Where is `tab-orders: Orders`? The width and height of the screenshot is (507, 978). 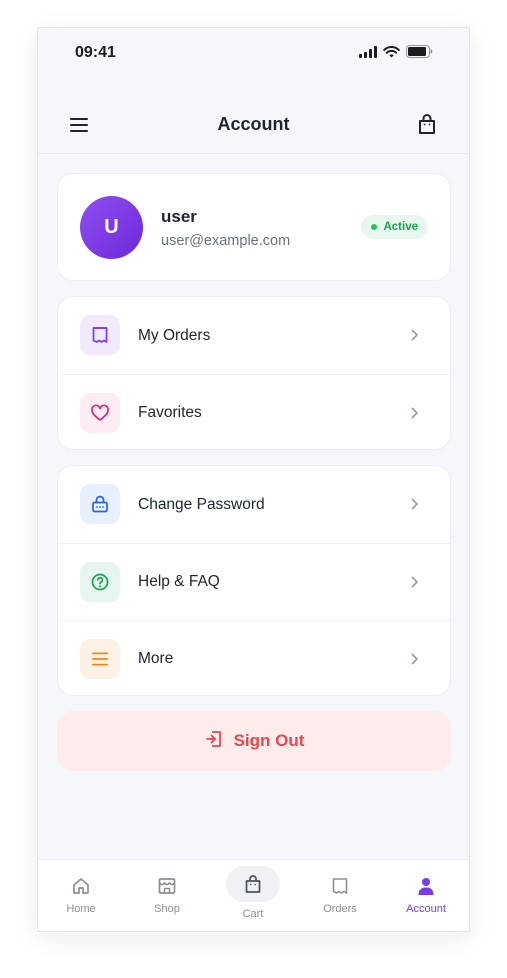 tab-orders: Orders is located at coordinates (340, 895).